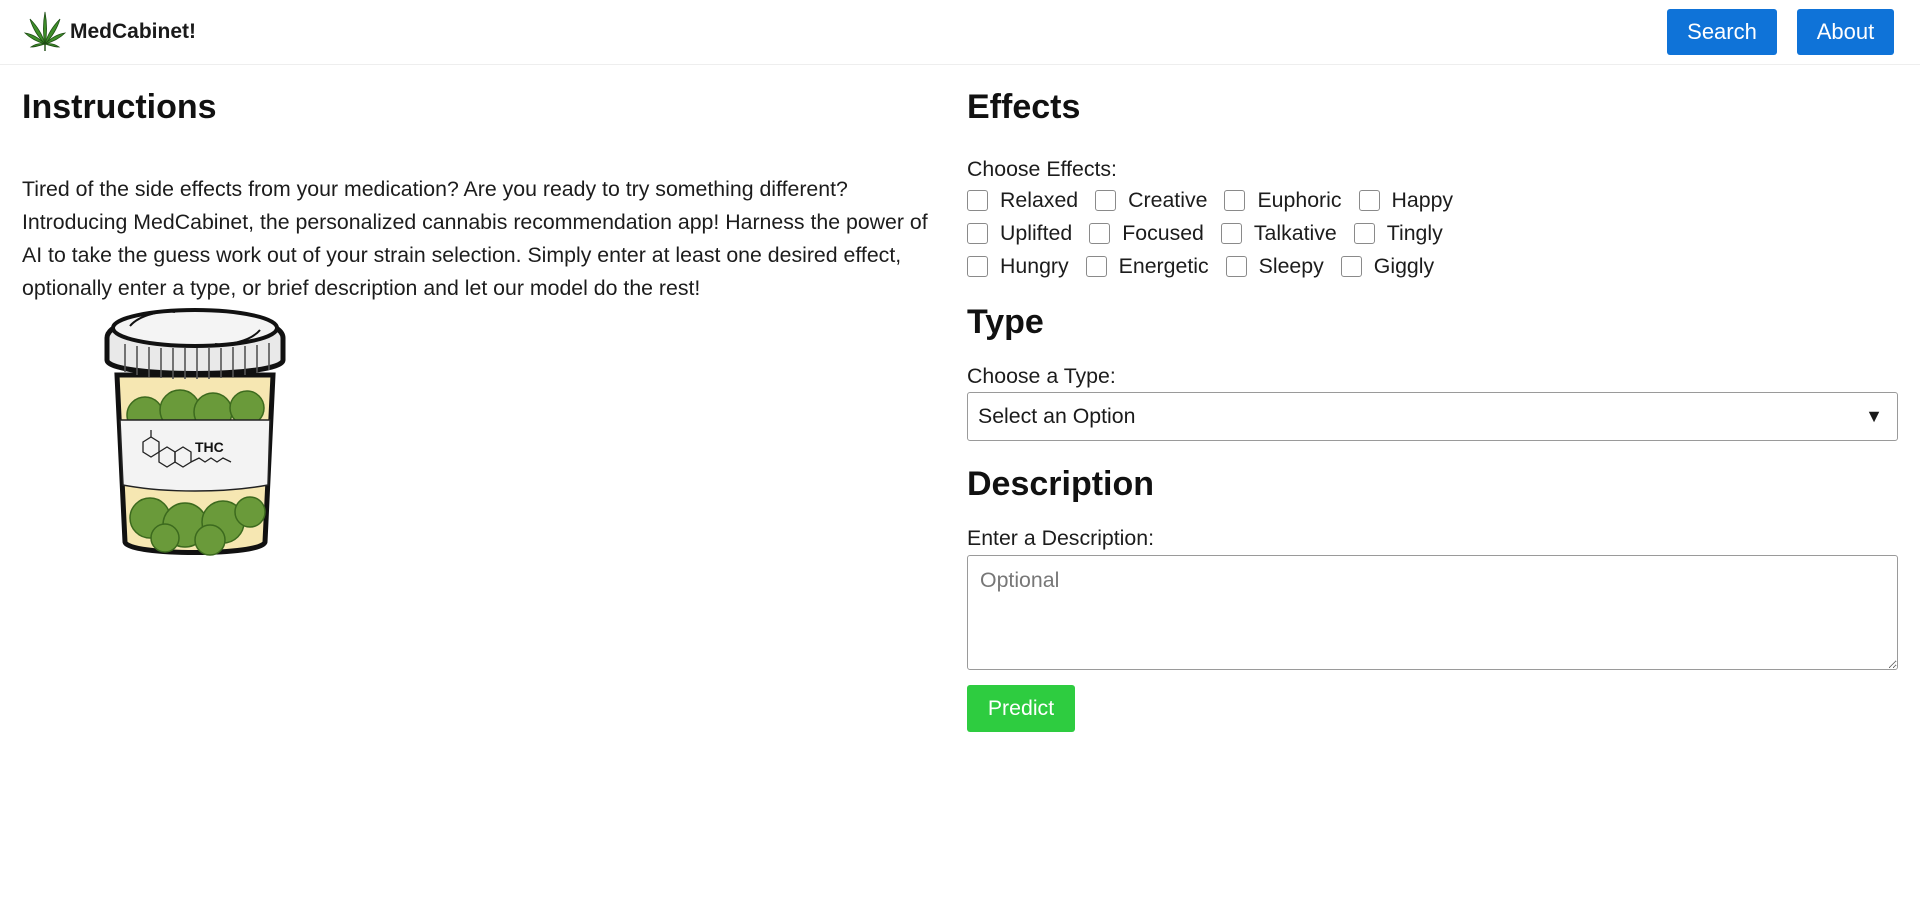 The width and height of the screenshot is (1920, 898). I want to click on svg-text: THC, so click(209, 447).